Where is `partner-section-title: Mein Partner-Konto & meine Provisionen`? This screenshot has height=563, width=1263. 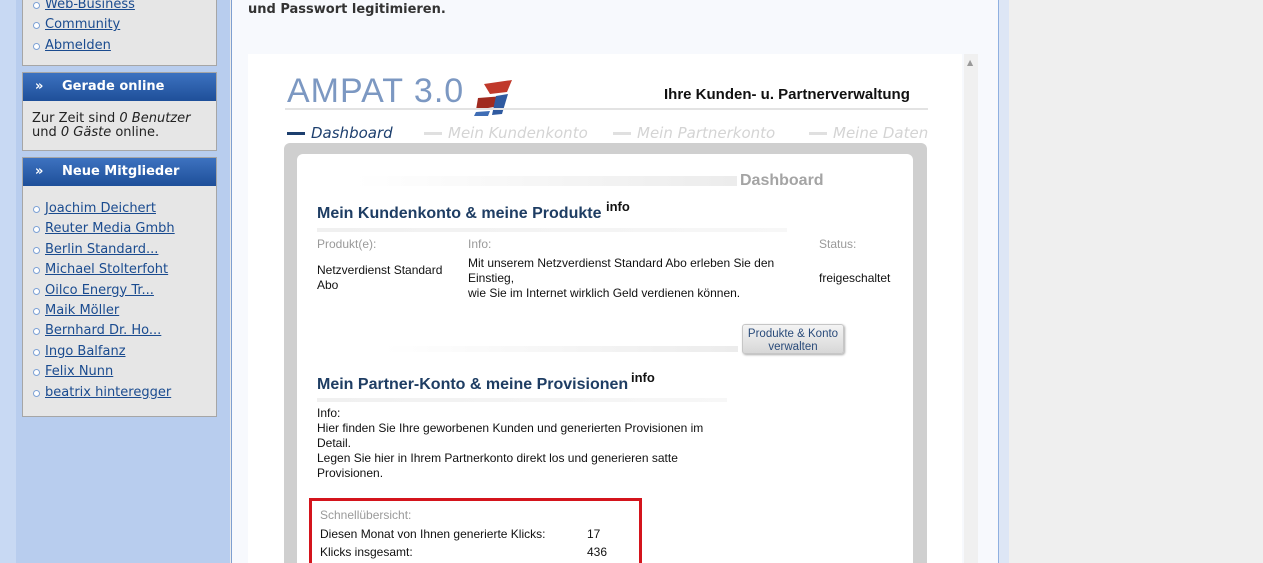
partner-section-title: Mein Partner-Konto & meine Provisionen is located at coordinates (473, 384).